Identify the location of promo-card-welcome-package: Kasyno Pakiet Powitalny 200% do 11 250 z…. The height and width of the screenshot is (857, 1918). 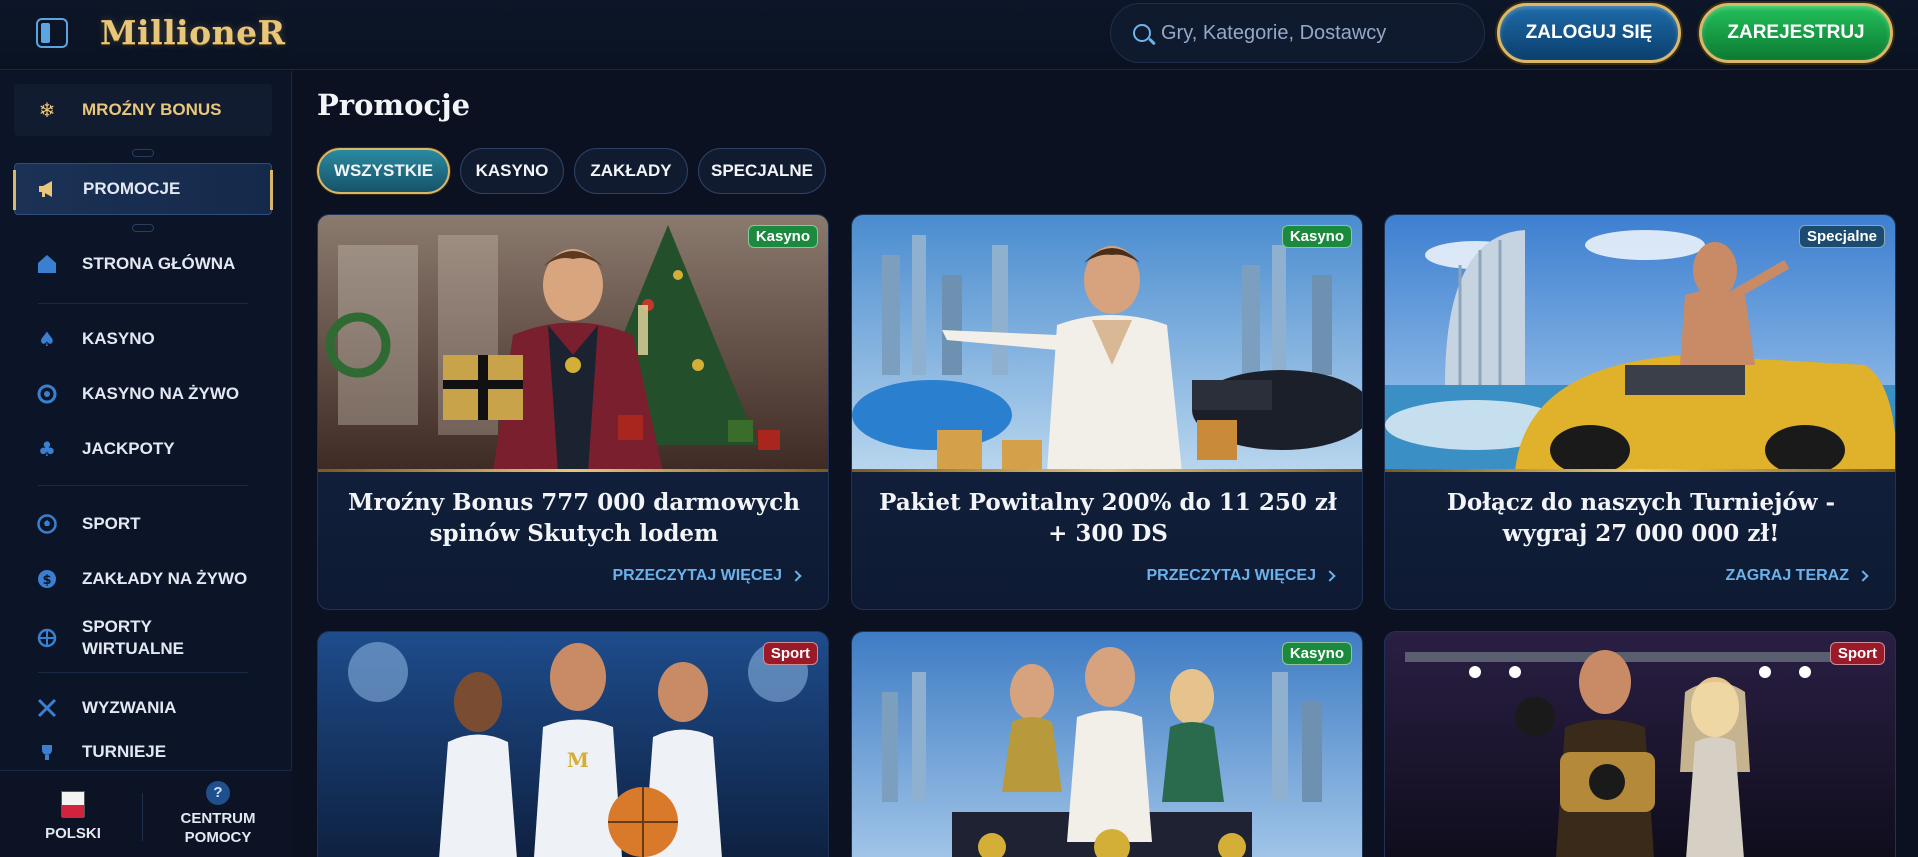
(1107, 412).